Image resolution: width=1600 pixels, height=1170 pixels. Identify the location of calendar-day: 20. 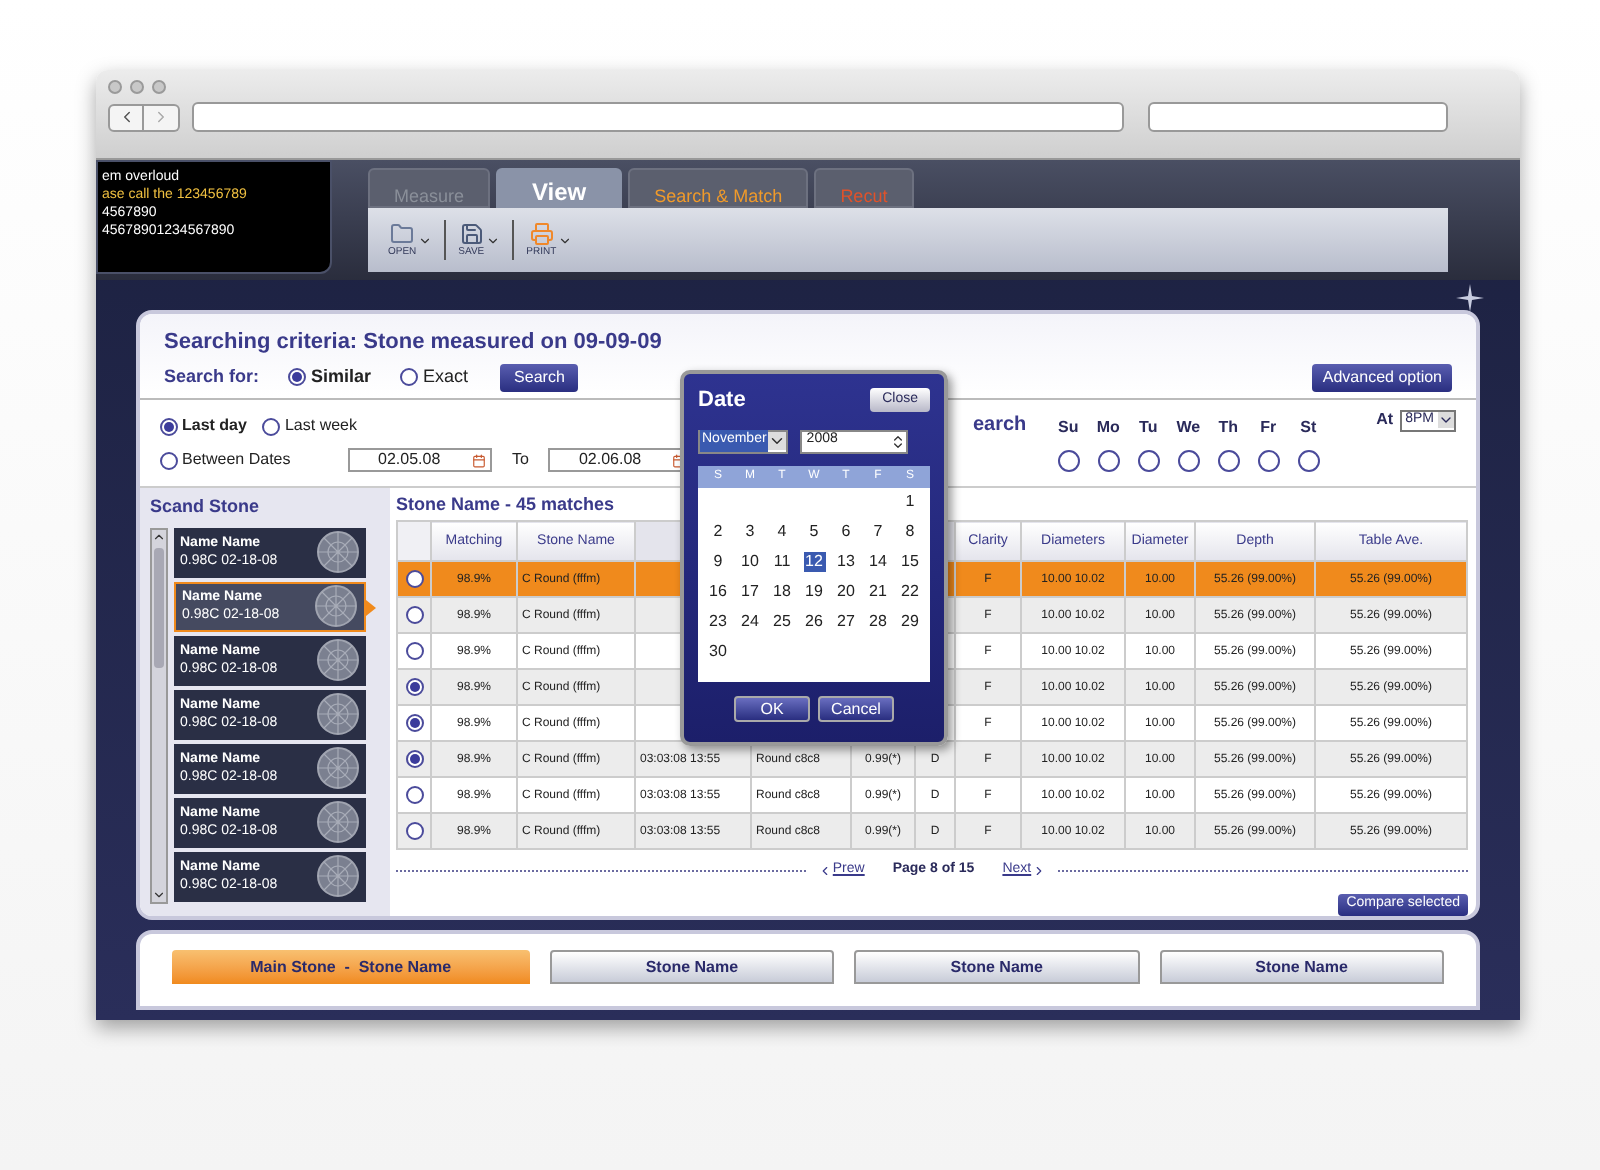
(846, 592).